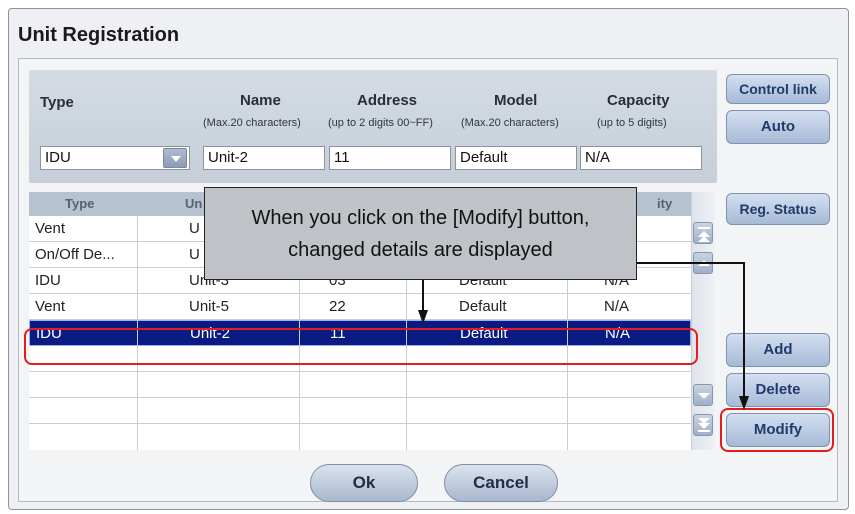  I want to click on arrow-to-modify, so click(691, 331).